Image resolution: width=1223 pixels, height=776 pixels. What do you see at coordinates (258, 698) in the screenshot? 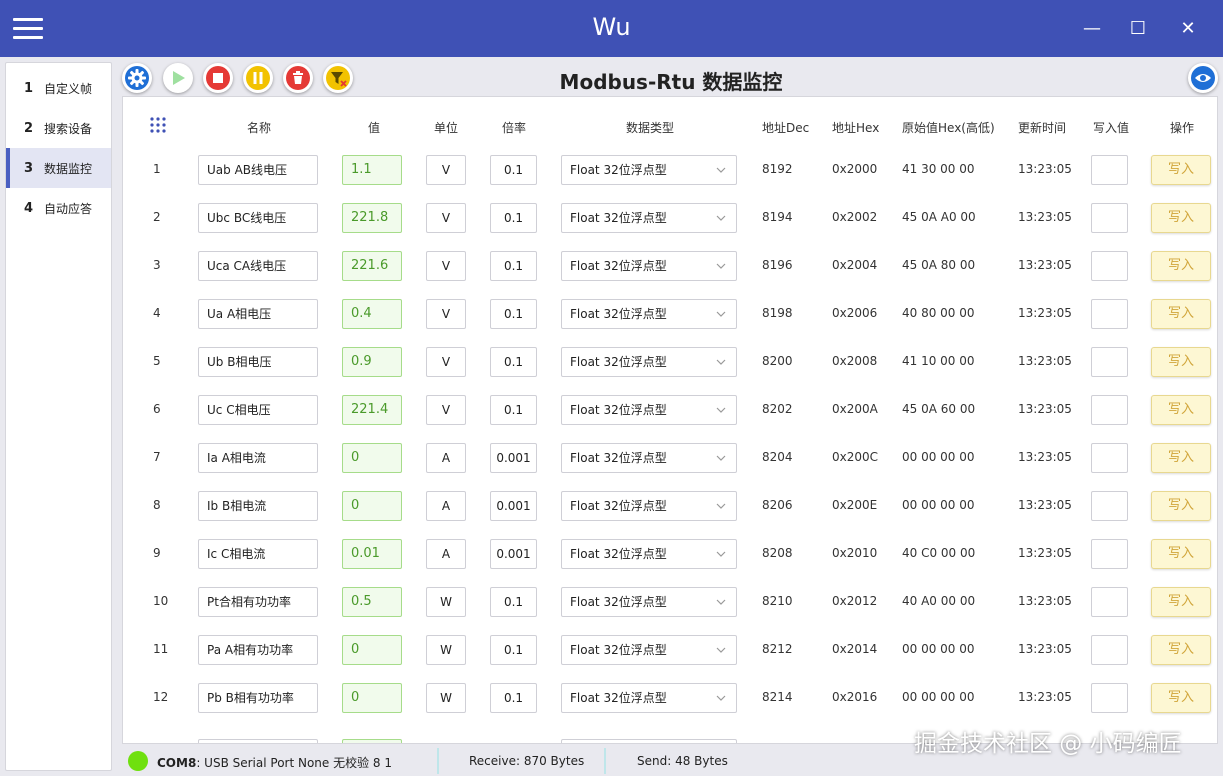
I see `name-field: Pb B相有功功率` at bounding box center [258, 698].